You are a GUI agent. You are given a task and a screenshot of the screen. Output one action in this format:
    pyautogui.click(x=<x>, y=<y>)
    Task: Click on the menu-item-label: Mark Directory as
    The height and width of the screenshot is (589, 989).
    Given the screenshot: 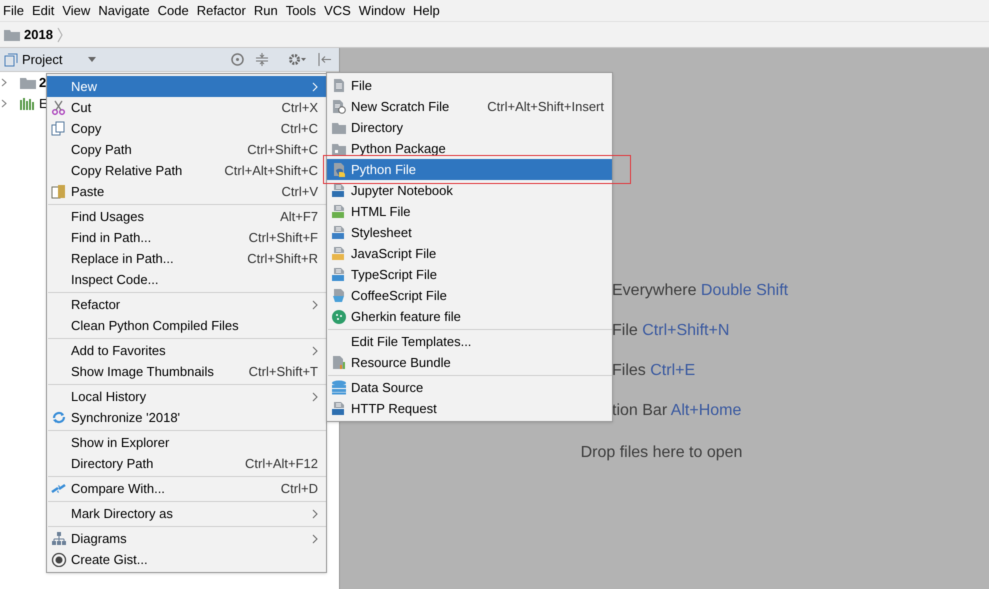 What is the action you would take?
    pyautogui.click(x=122, y=513)
    